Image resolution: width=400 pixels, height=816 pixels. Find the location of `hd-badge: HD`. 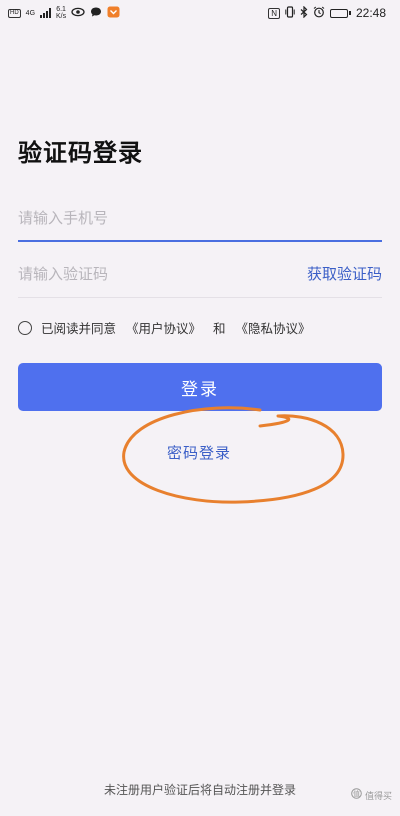

hd-badge: HD is located at coordinates (14, 13).